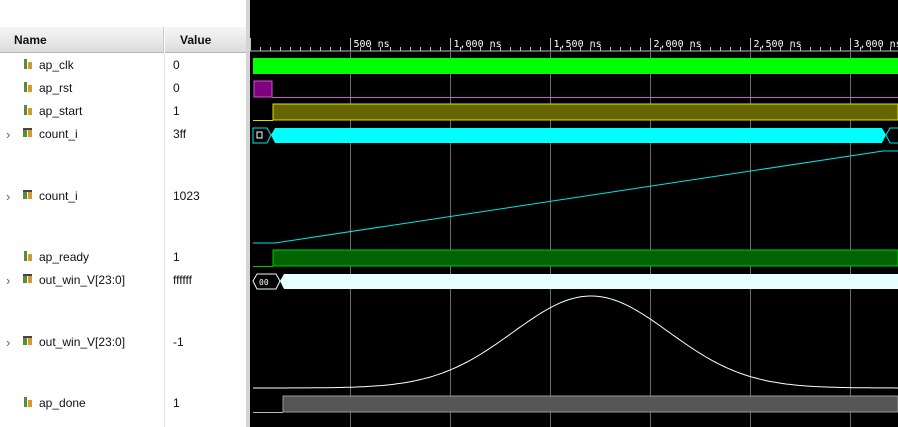  I want to click on ap-clk-wave, so click(575, 66).